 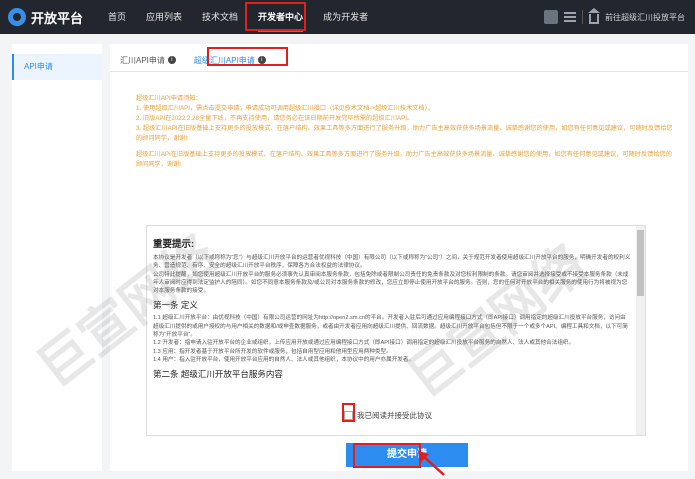 I want to click on nav-tech-docs: 技术文档, so click(x=220, y=17).